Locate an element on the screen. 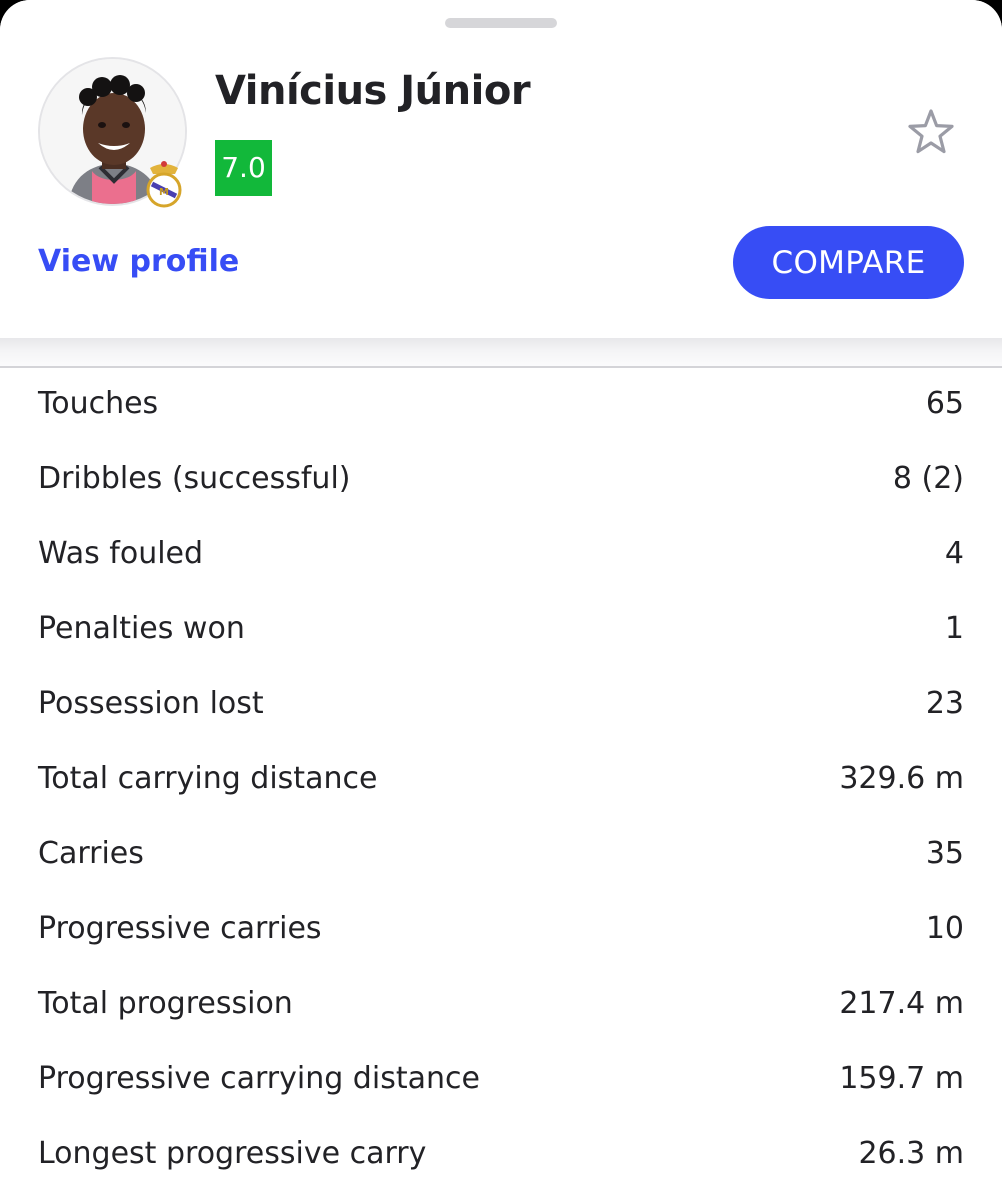 This screenshot has height=1199, width=1002. stat-row: Progressive carrying distance 159.7 m is located at coordinates (501, 1080).